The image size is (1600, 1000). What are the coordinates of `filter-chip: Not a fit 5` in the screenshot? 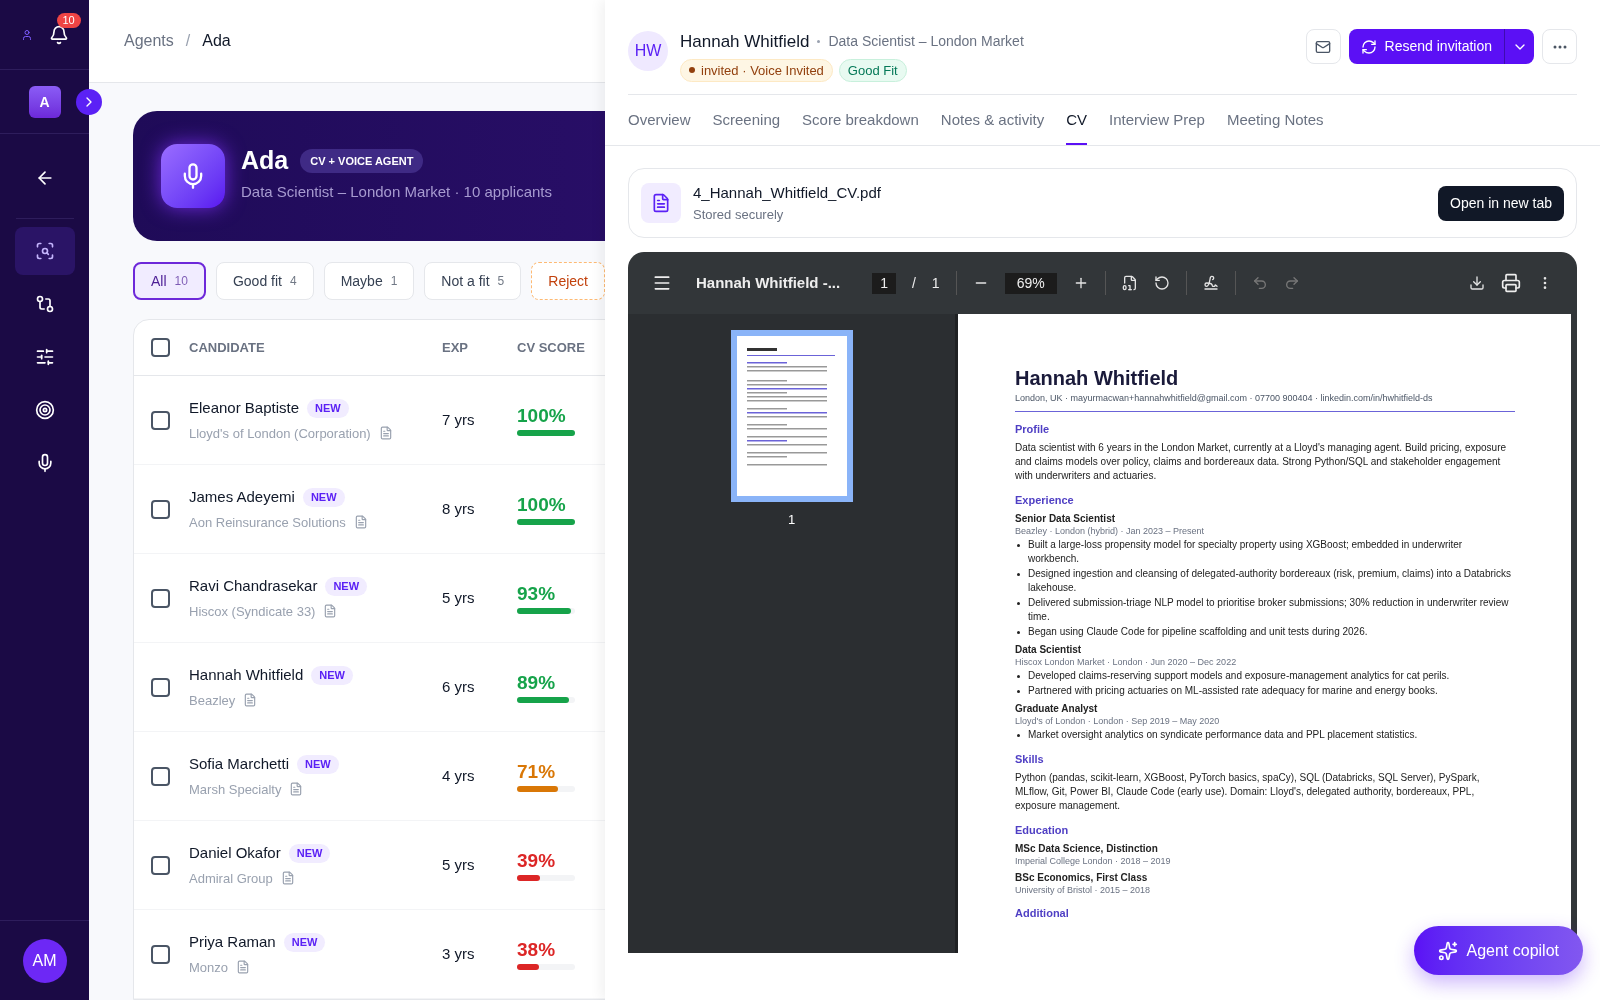 It's located at (473, 281).